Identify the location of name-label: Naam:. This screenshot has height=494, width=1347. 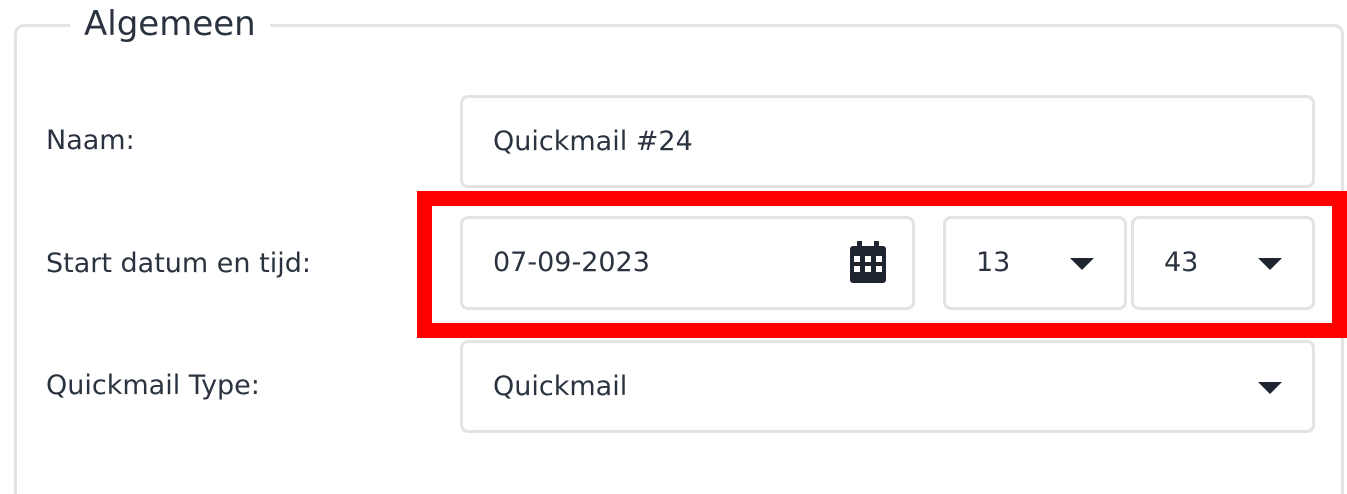
(90, 140).